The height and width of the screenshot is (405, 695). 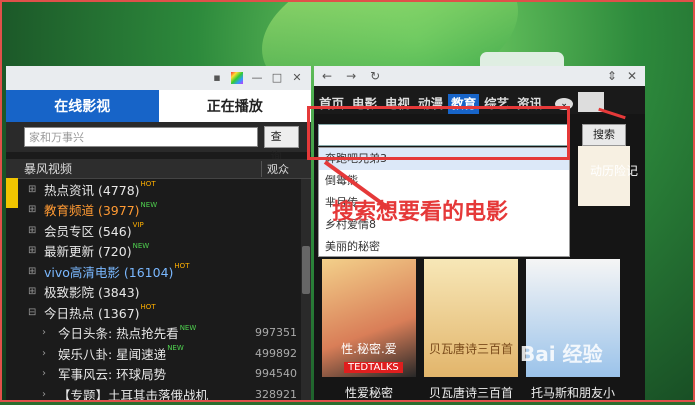 I want to click on sort-dropdown: 观众, so click(x=286, y=168).